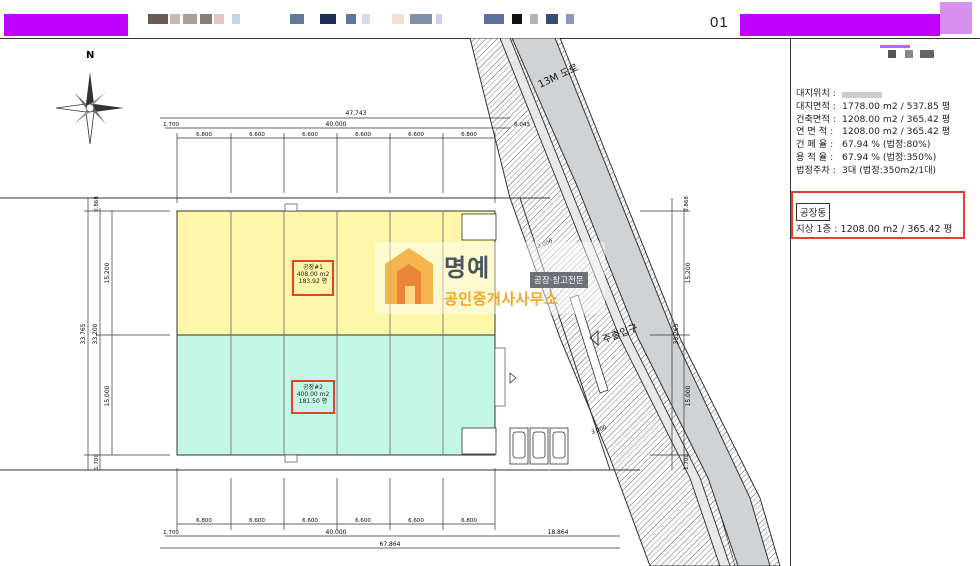 Image resolution: width=980 pixels, height=566 pixels. Describe the element at coordinates (171, 125) in the screenshot. I see `dim-top-left-offset: 1.700` at that location.